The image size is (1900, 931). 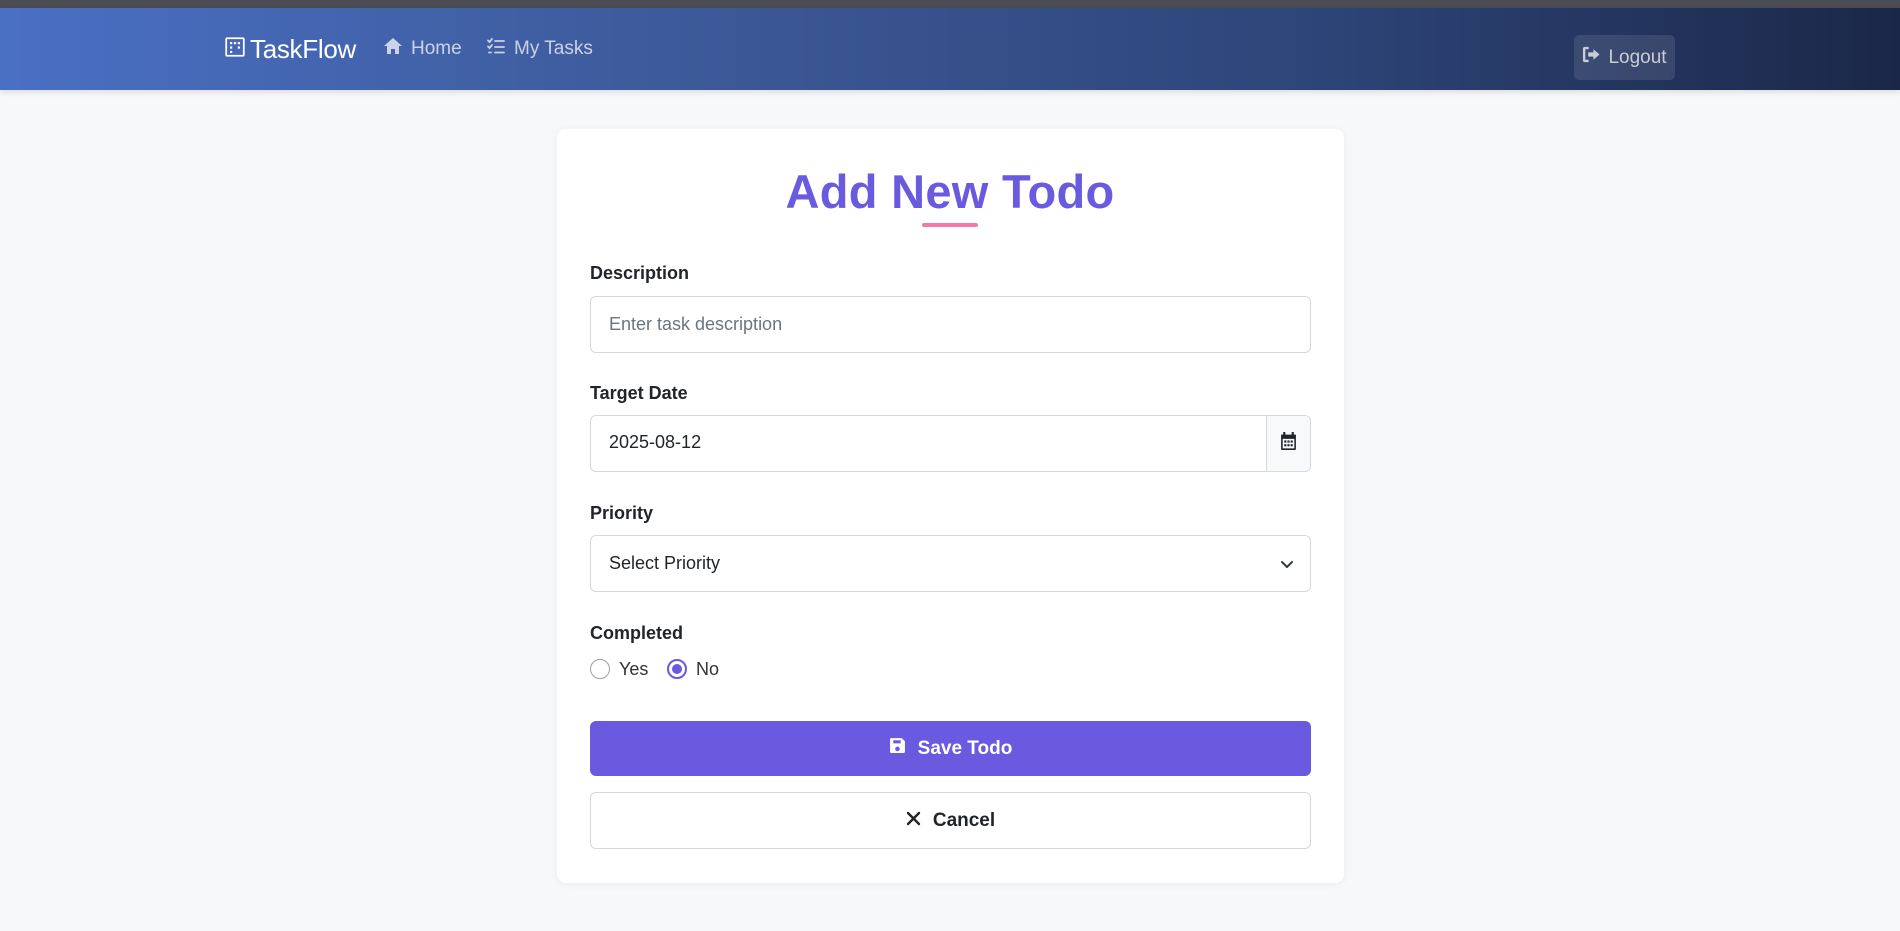 I want to click on brand-link: TaskFlow, so click(x=290, y=49).